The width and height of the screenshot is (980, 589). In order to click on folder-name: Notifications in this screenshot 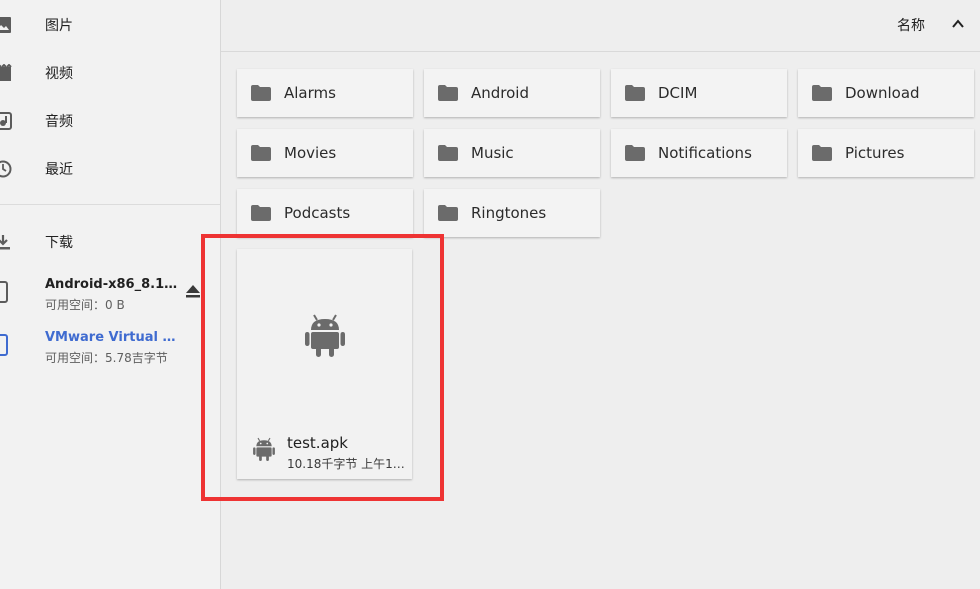, I will do `click(705, 153)`.